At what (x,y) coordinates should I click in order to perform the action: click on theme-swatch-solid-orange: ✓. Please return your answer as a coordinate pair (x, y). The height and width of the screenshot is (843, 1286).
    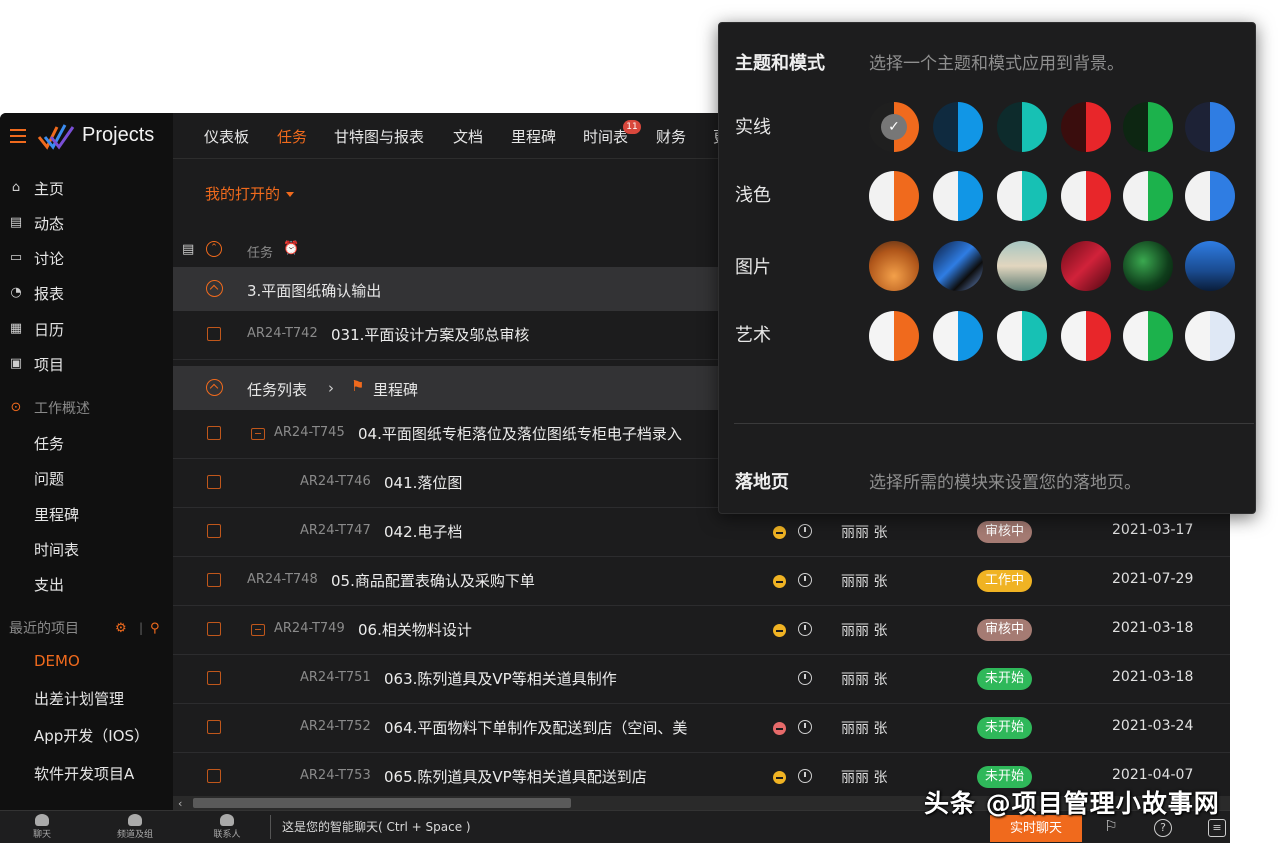
    Looking at the image, I should click on (894, 127).